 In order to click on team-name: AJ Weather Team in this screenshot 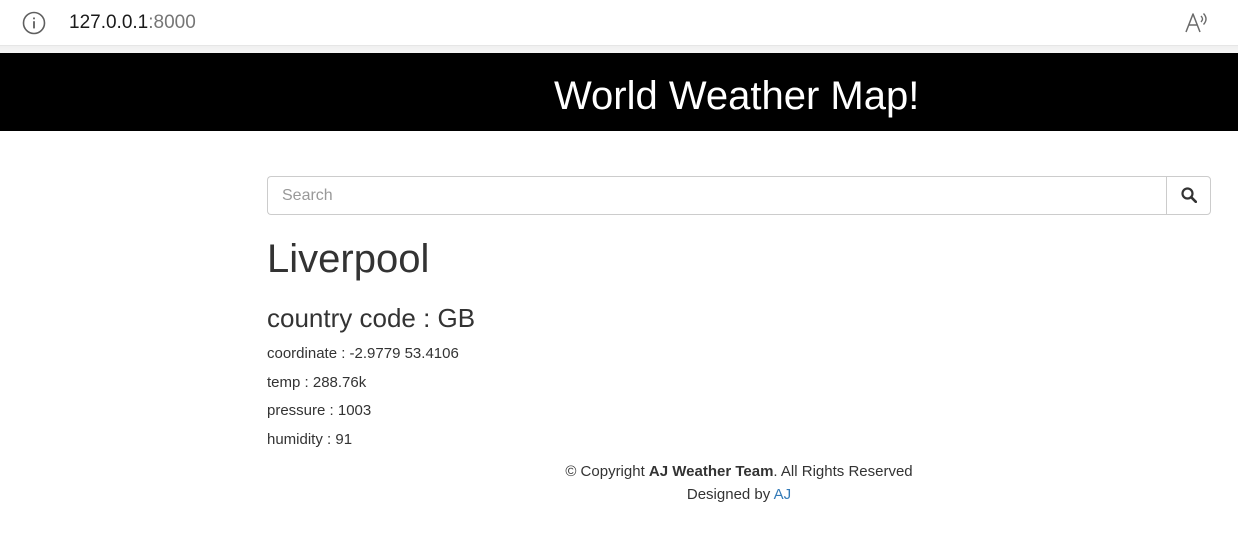, I will do `click(711, 471)`.